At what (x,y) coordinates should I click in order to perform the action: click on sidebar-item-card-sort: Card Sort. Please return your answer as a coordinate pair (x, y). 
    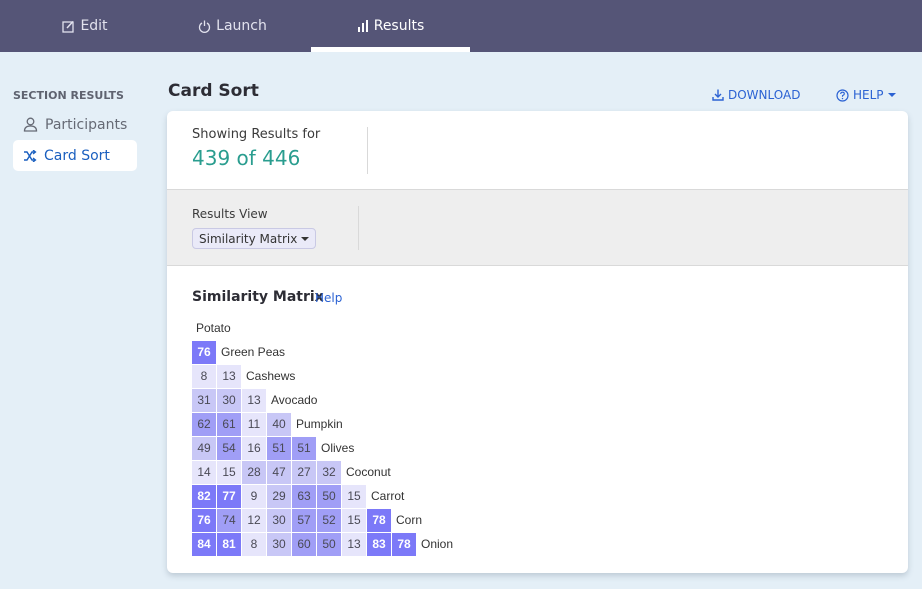
    Looking at the image, I should click on (75, 155).